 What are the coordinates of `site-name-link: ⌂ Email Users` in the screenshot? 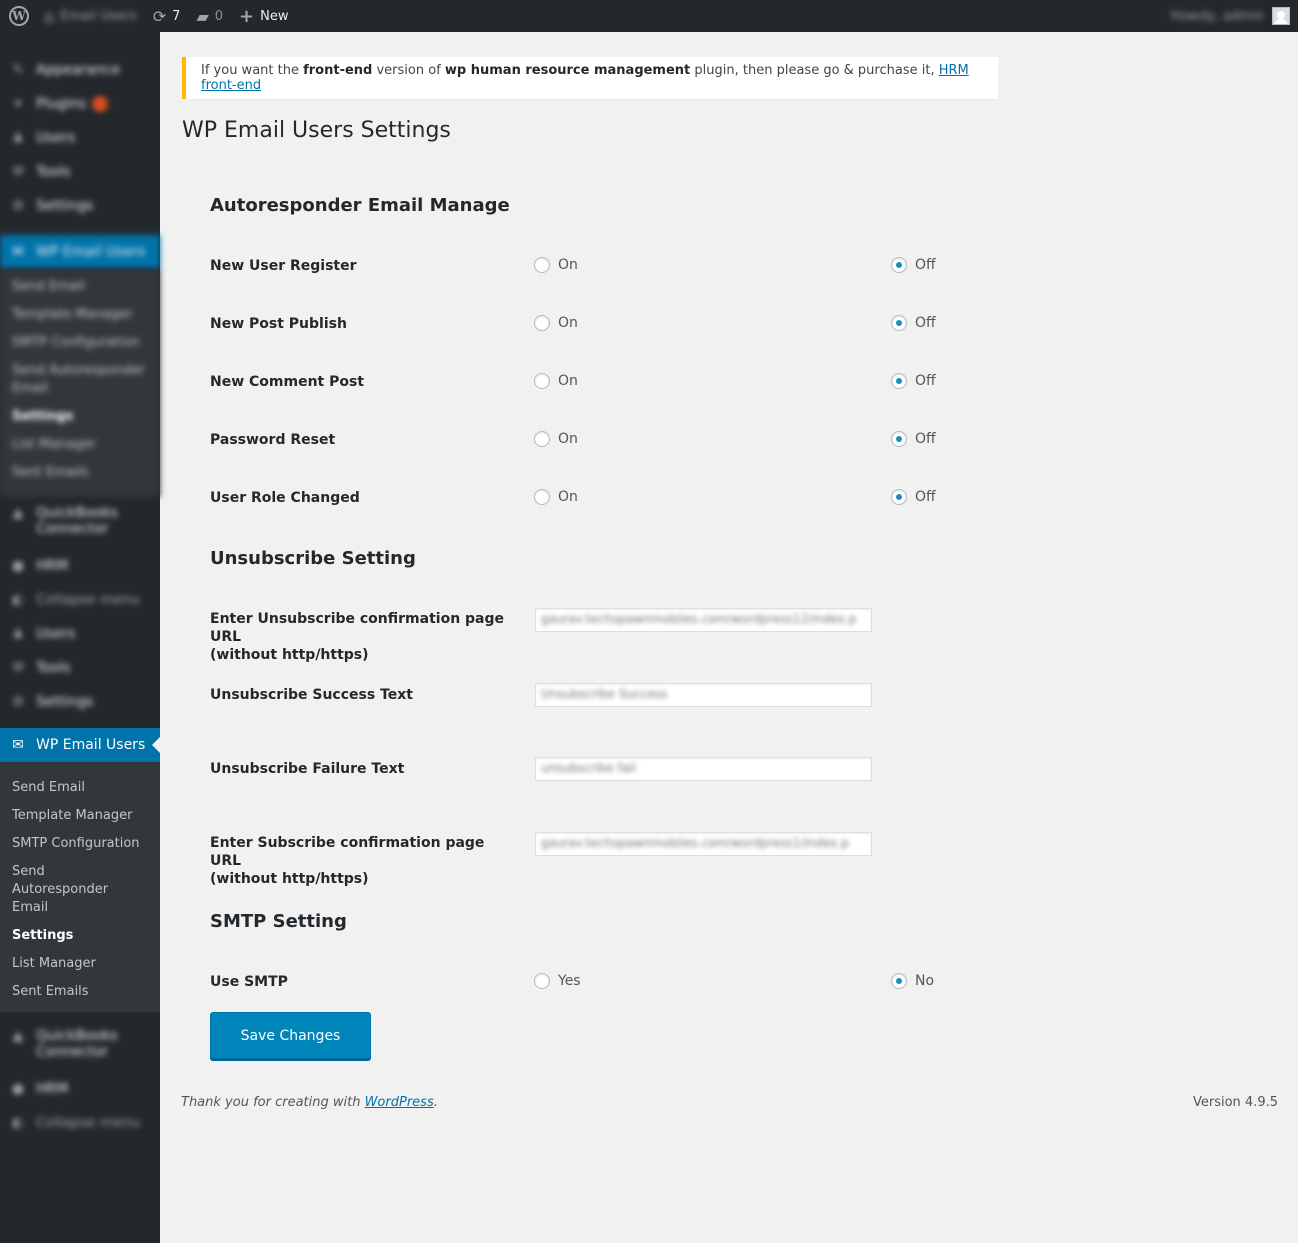 It's located at (90, 16).